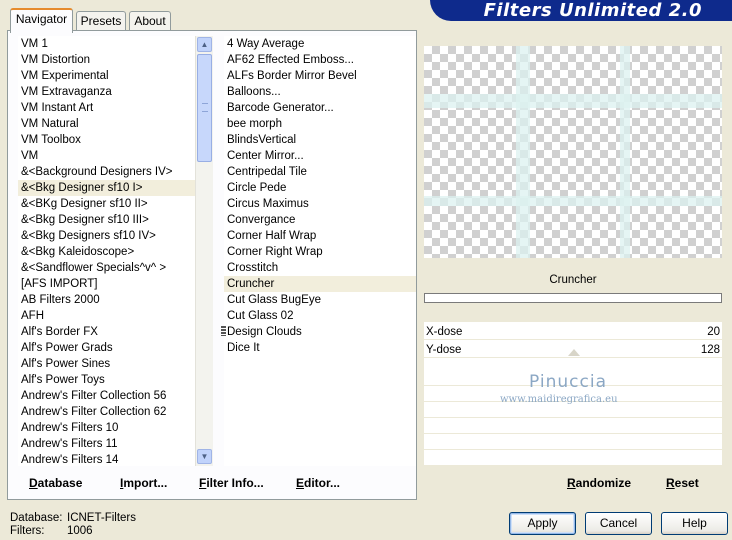 The width and height of the screenshot is (732, 540). I want to click on filter-list-item: Cut Glass 02, so click(320, 316).